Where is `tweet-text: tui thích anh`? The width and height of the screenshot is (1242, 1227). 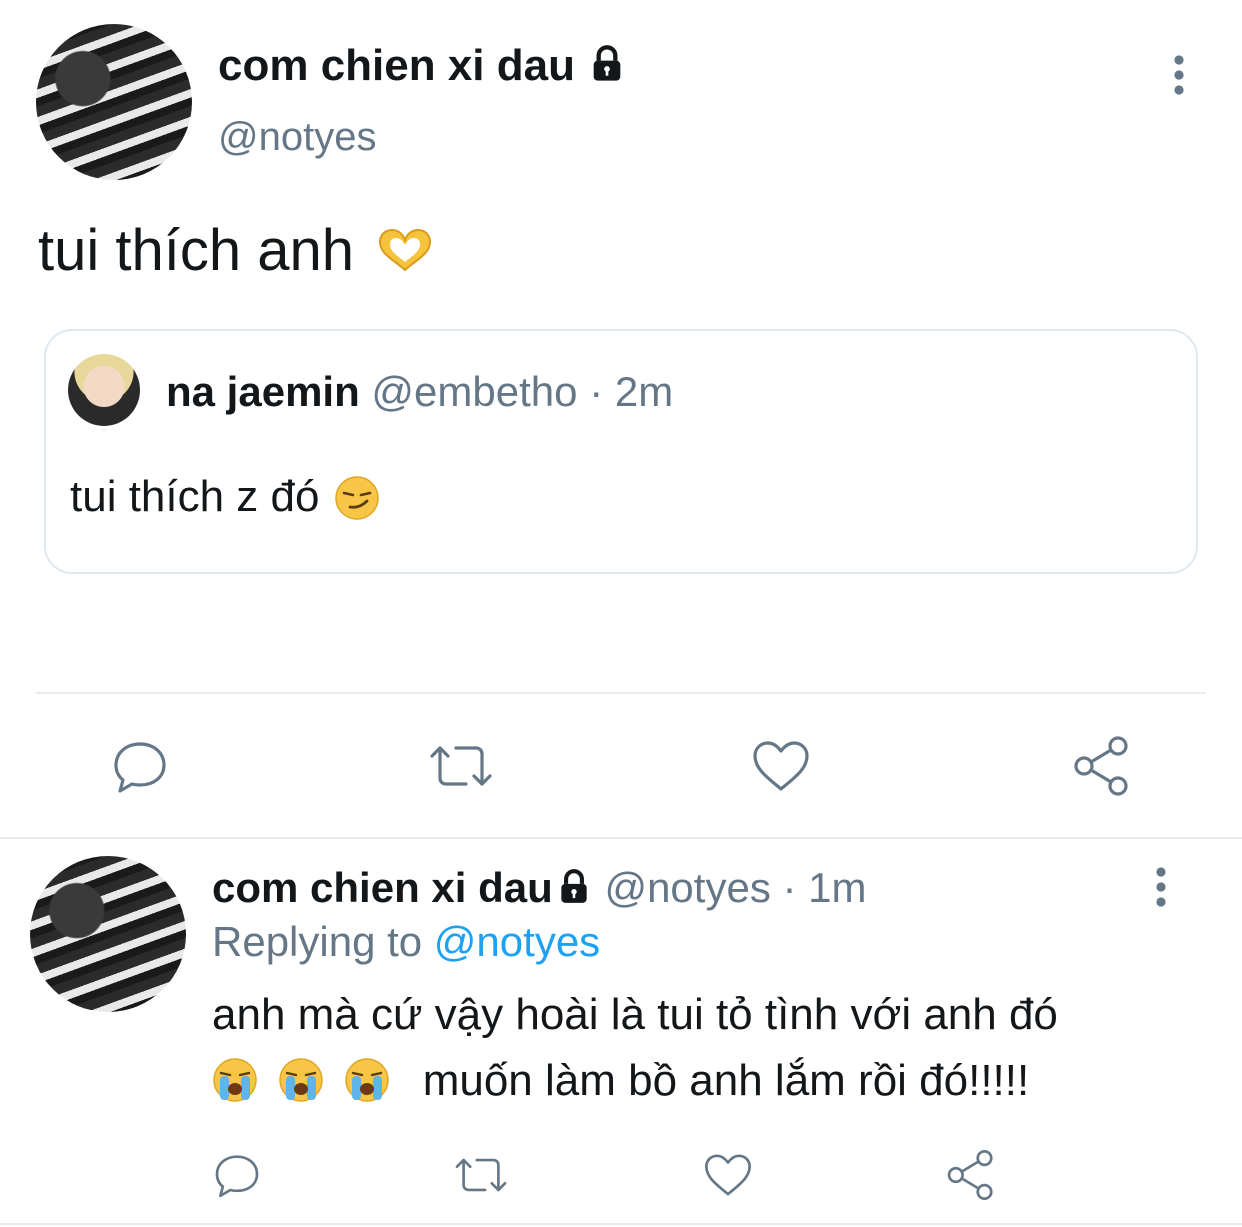
tweet-text: tui thích anh is located at coordinates (237, 251).